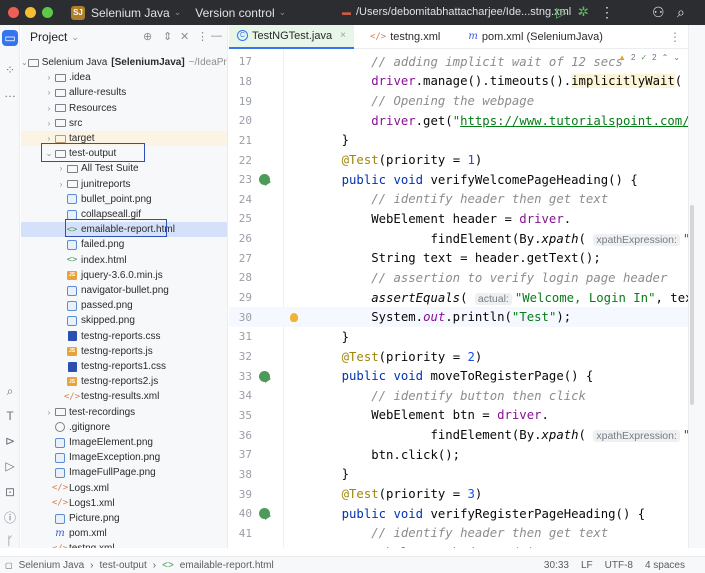  I want to click on find-tool-icon: ⌕, so click(10, 391).